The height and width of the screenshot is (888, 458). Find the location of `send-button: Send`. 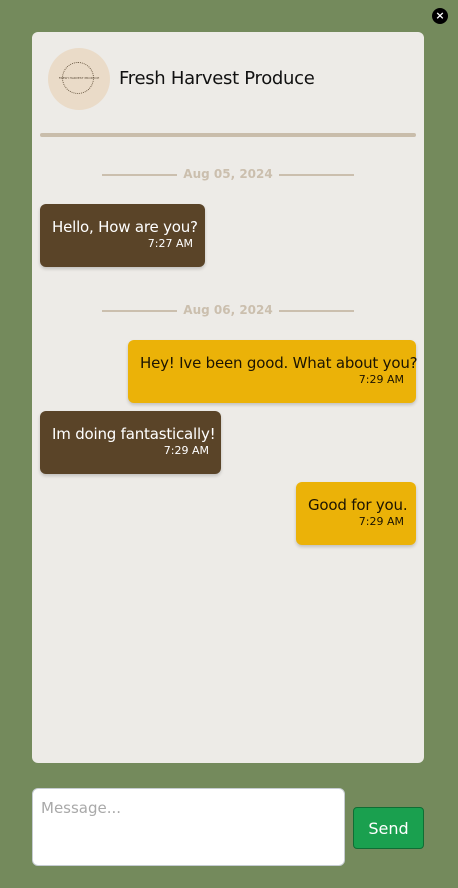

send-button: Send is located at coordinates (388, 828).